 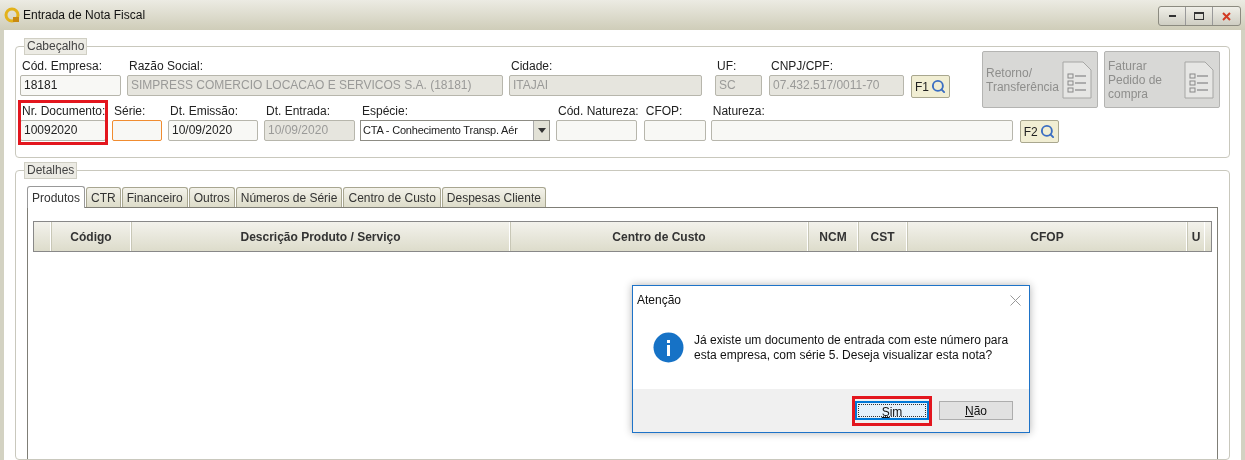 What do you see at coordinates (1196, 236) in the screenshot?
I see `column-header: U` at bounding box center [1196, 236].